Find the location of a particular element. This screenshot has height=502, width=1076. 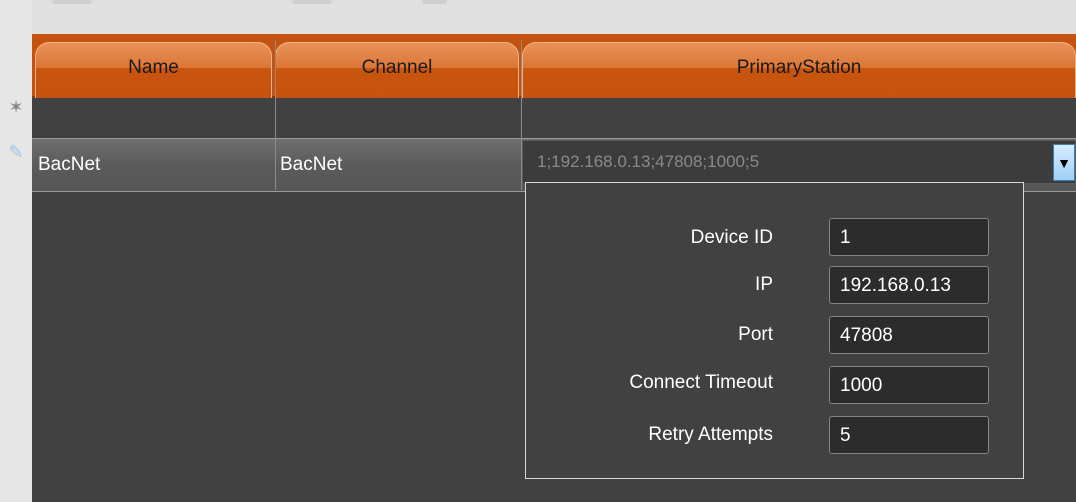

connect-timeout-label: Connect Timeout is located at coordinates (701, 382).